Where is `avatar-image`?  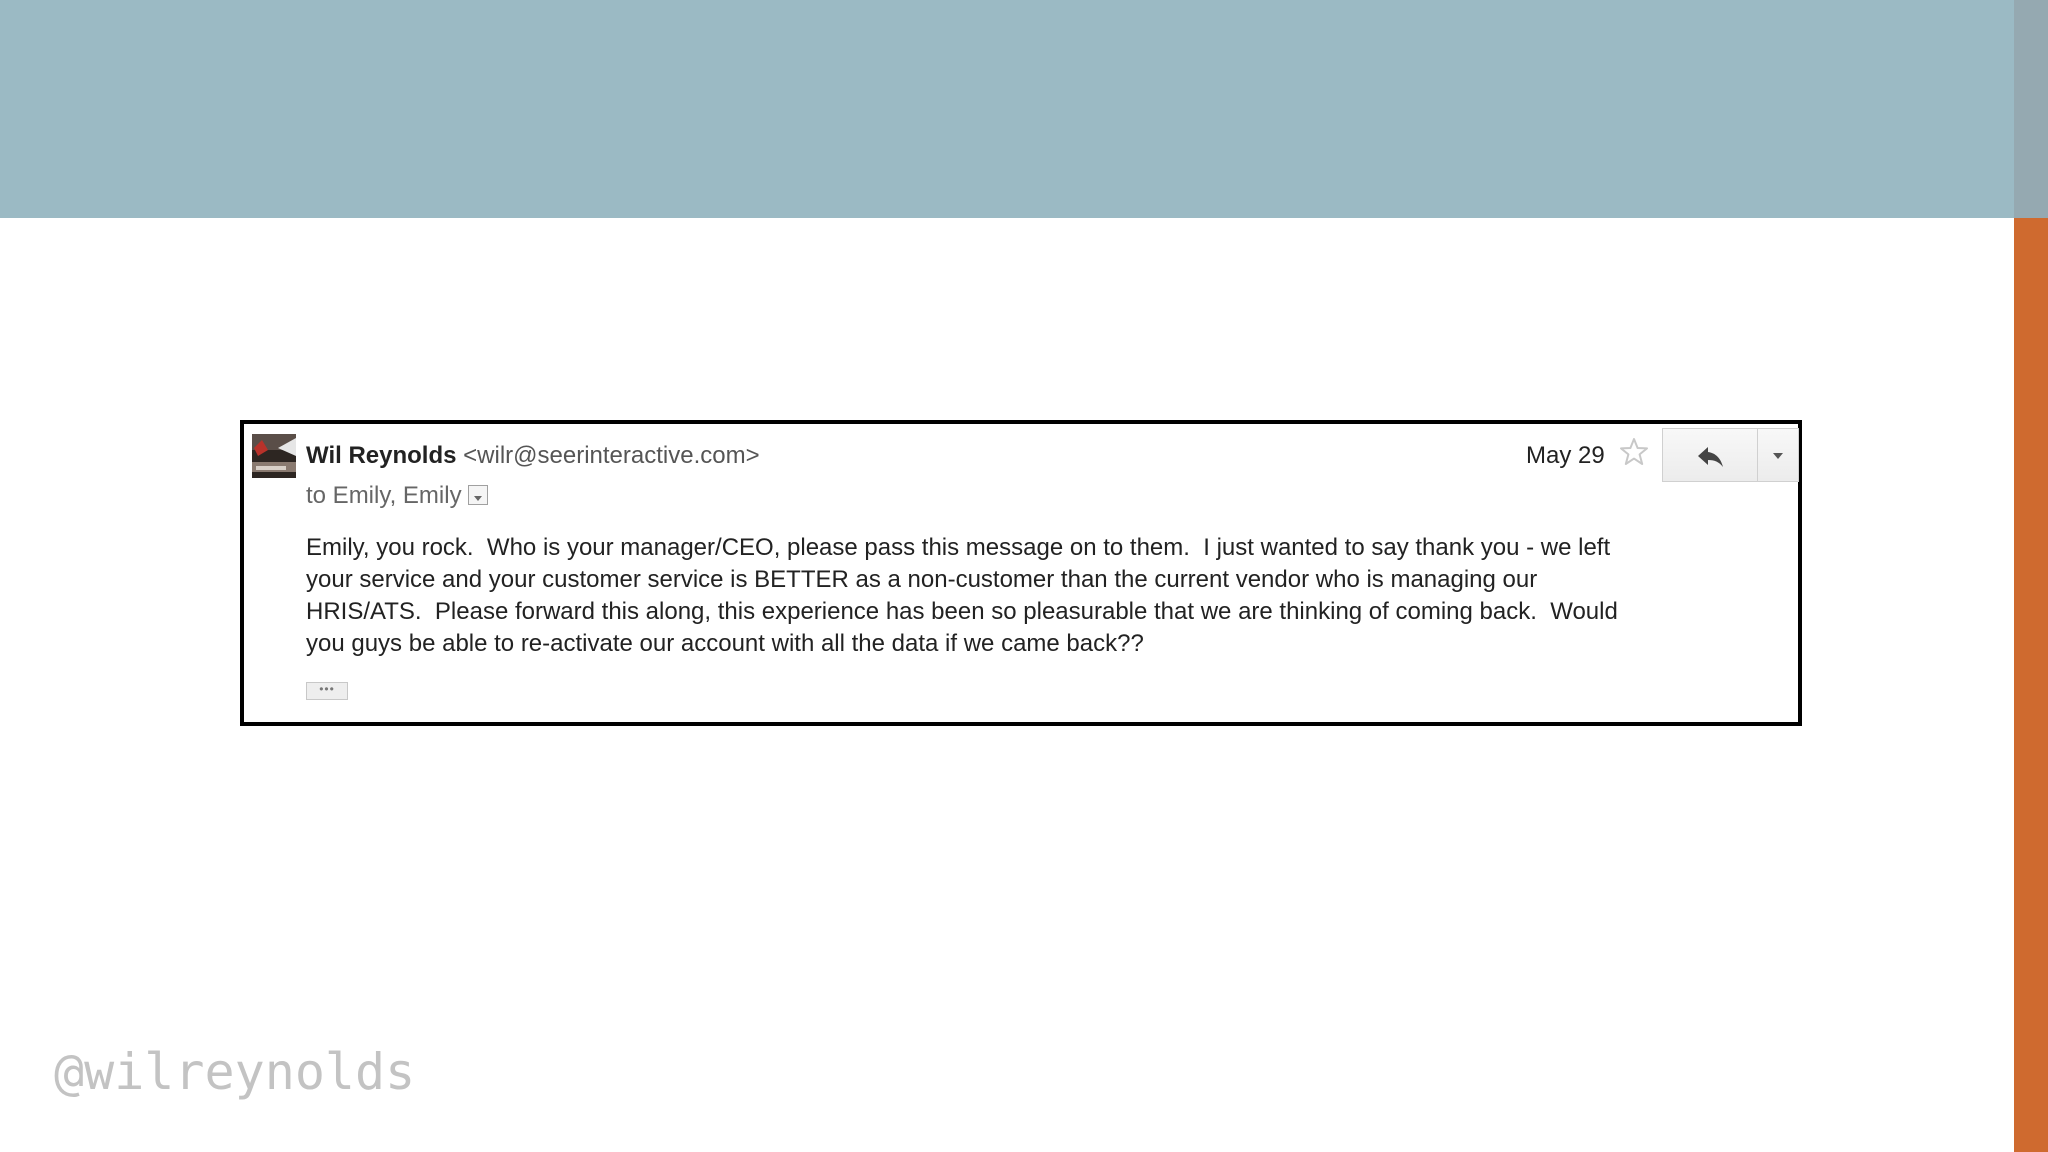
avatar-image is located at coordinates (274, 456).